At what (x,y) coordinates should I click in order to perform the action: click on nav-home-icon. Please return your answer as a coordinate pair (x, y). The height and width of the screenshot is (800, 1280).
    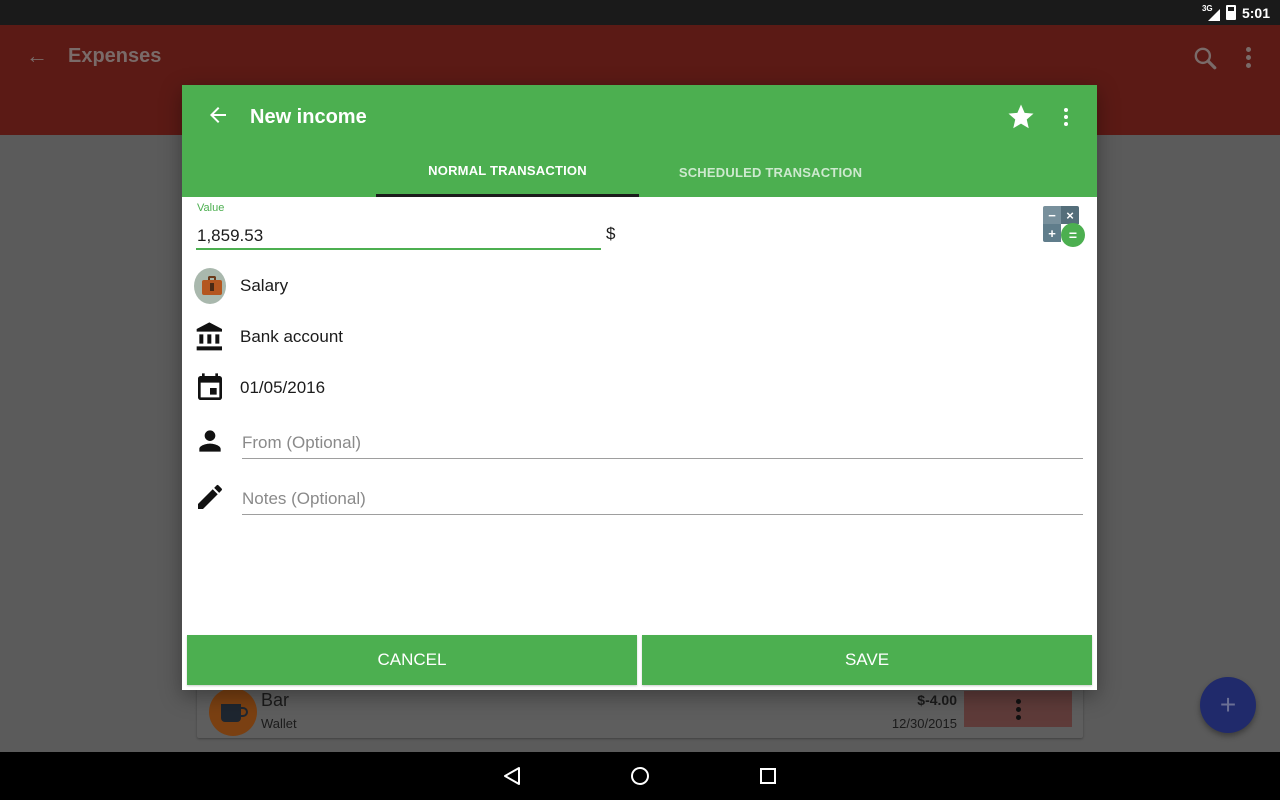
    Looking at the image, I should click on (640, 776).